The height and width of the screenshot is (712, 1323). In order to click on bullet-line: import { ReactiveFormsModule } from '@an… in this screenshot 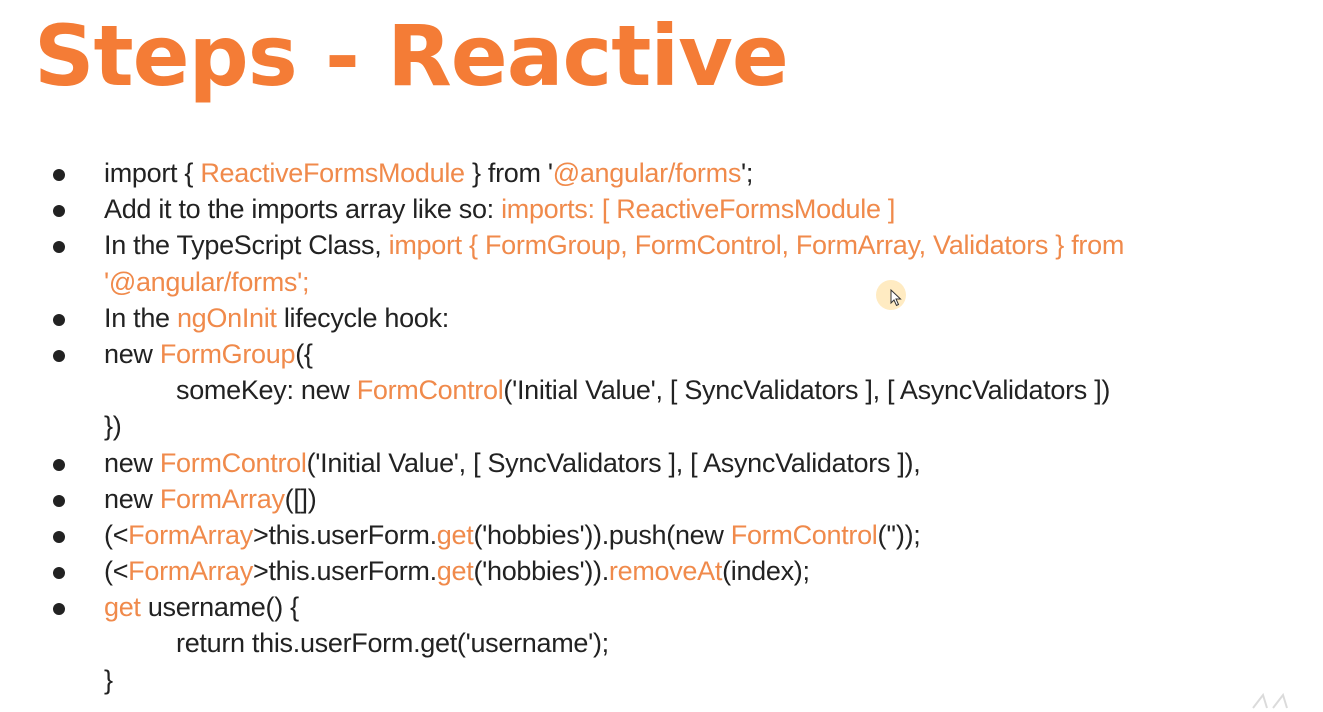, I will do `click(661, 173)`.